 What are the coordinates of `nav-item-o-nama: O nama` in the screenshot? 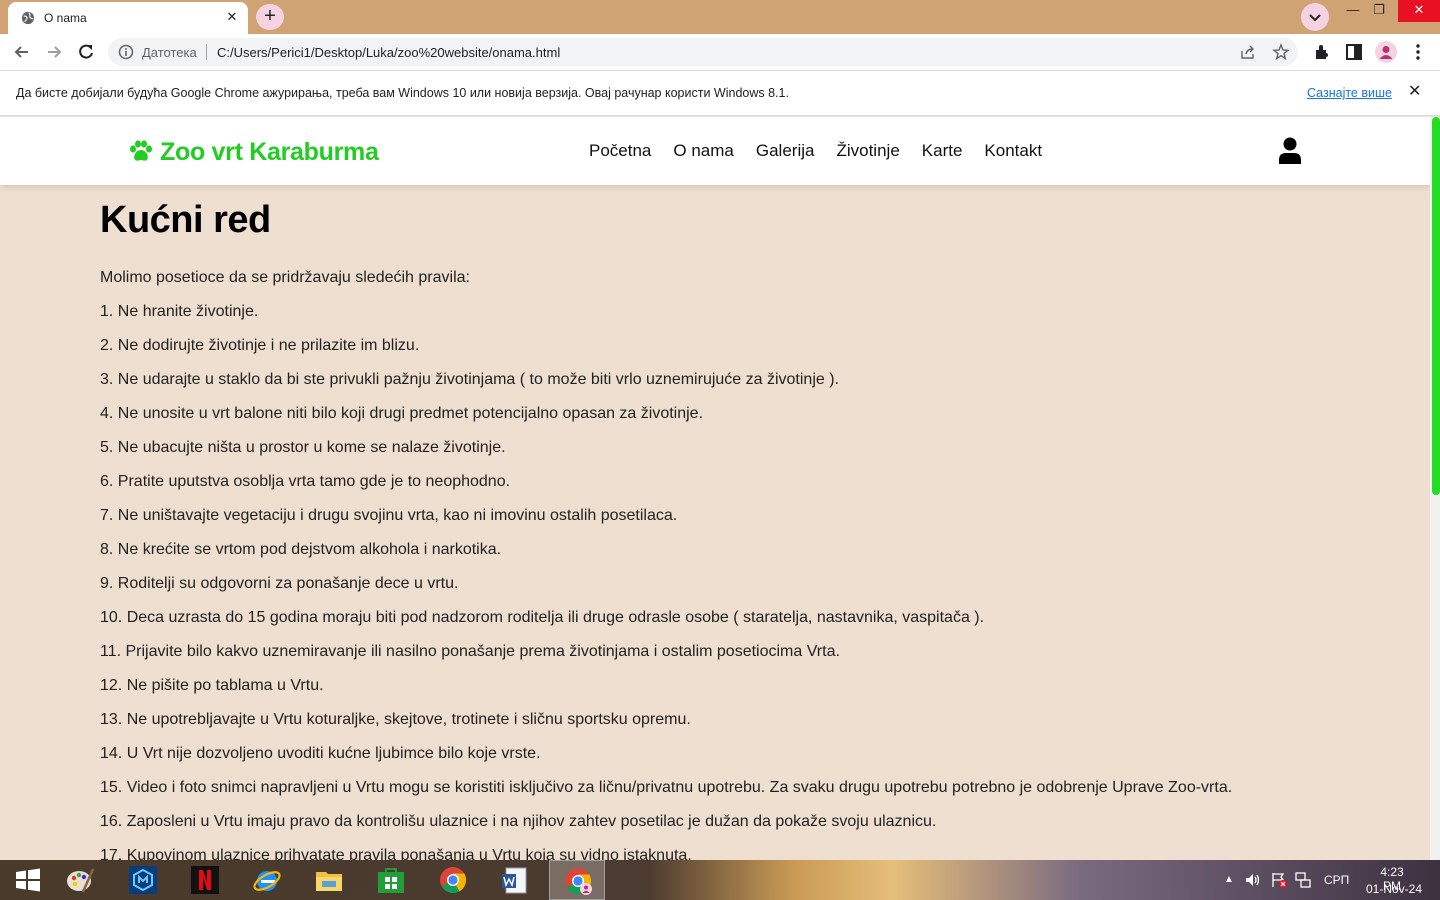 It's located at (703, 151).